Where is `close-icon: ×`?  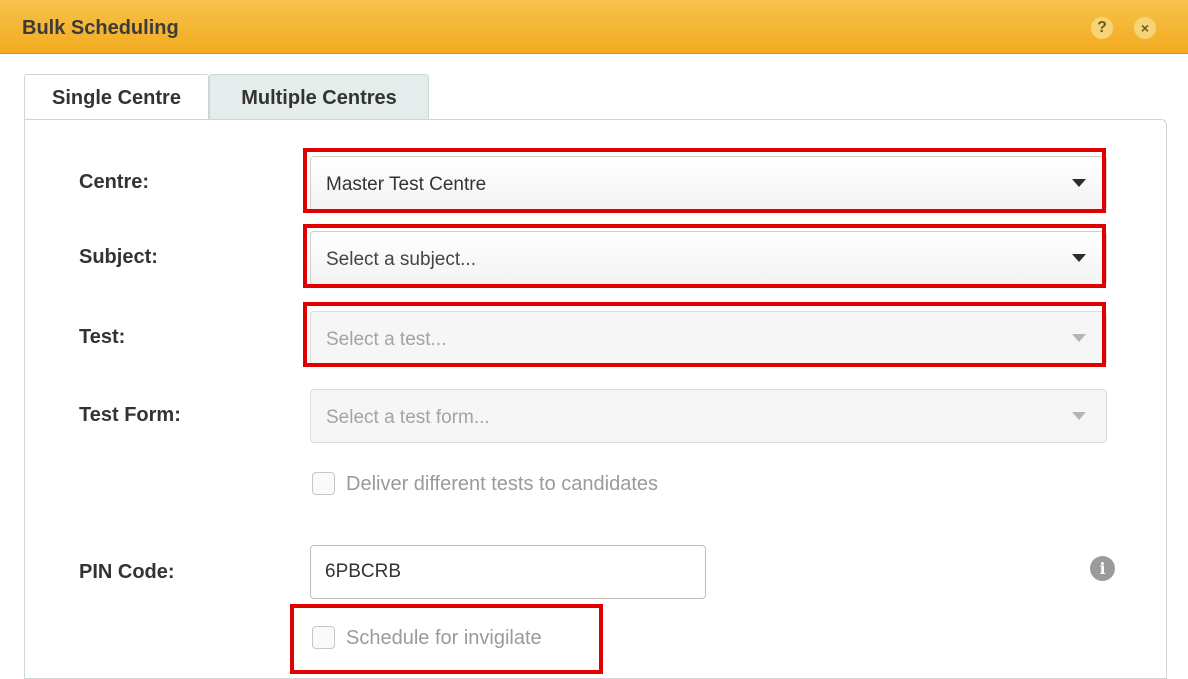
close-icon: × is located at coordinates (1145, 28).